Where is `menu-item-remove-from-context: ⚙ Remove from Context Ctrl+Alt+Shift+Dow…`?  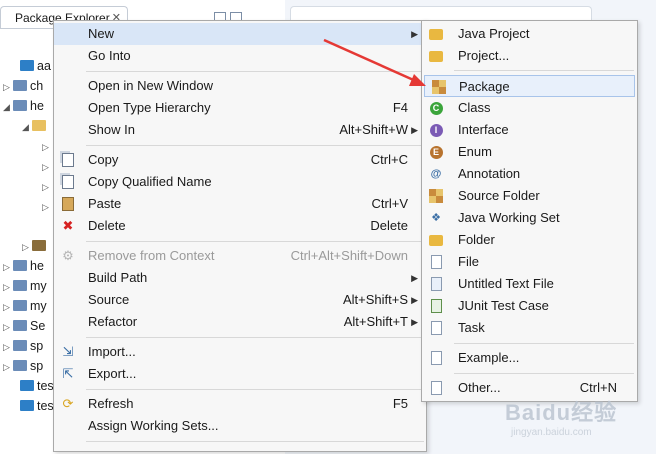
menu-item-remove-from-context: ⚙ Remove from Context Ctrl+Alt+Shift+Dow… is located at coordinates (240, 256).